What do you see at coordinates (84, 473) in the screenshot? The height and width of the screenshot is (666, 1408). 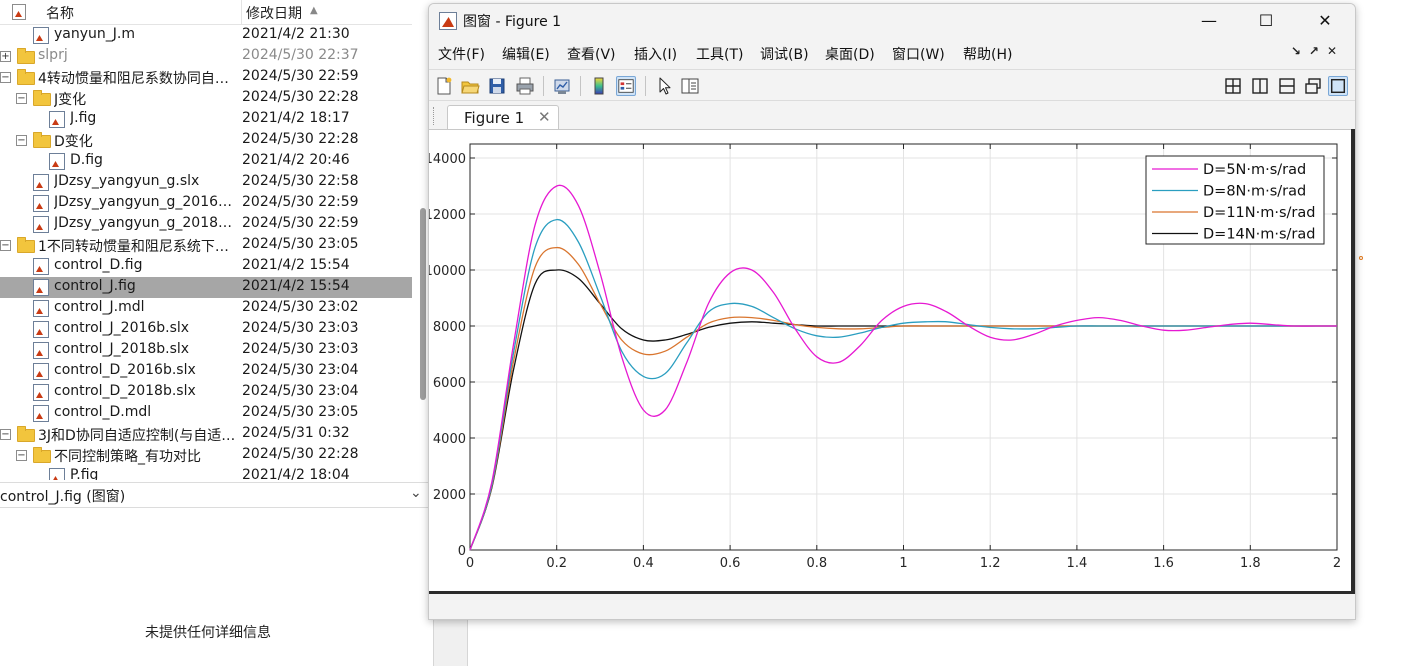 I see `file-name: P.fig` at bounding box center [84, 473].